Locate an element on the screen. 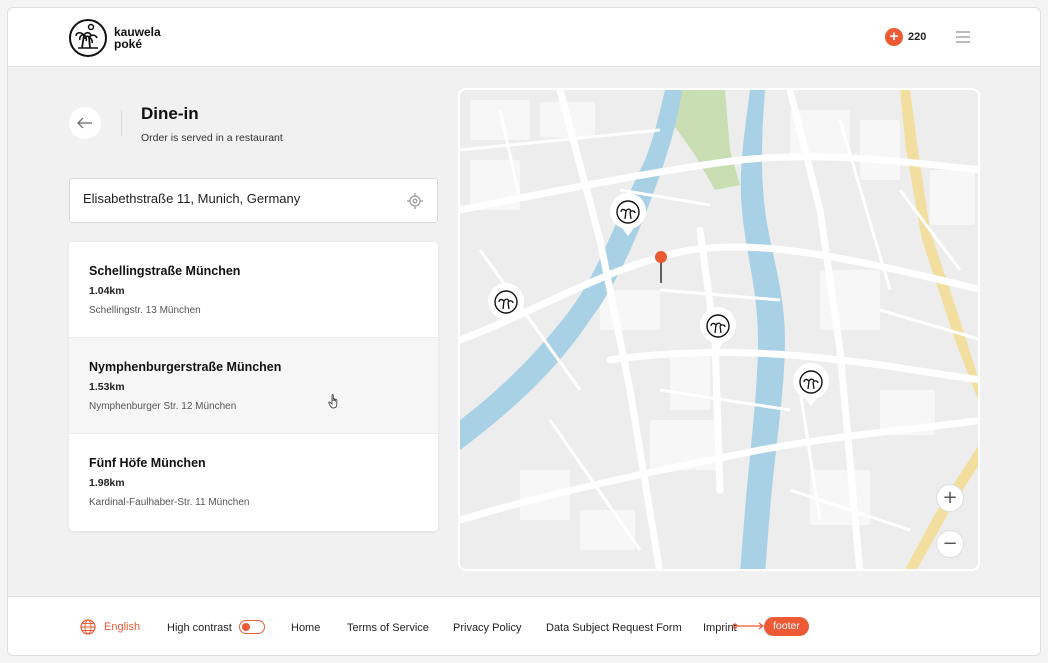 This screenshot has height=663, width=1048. top-header: kauwela poké + 220 is located at coordinates (524, 37).